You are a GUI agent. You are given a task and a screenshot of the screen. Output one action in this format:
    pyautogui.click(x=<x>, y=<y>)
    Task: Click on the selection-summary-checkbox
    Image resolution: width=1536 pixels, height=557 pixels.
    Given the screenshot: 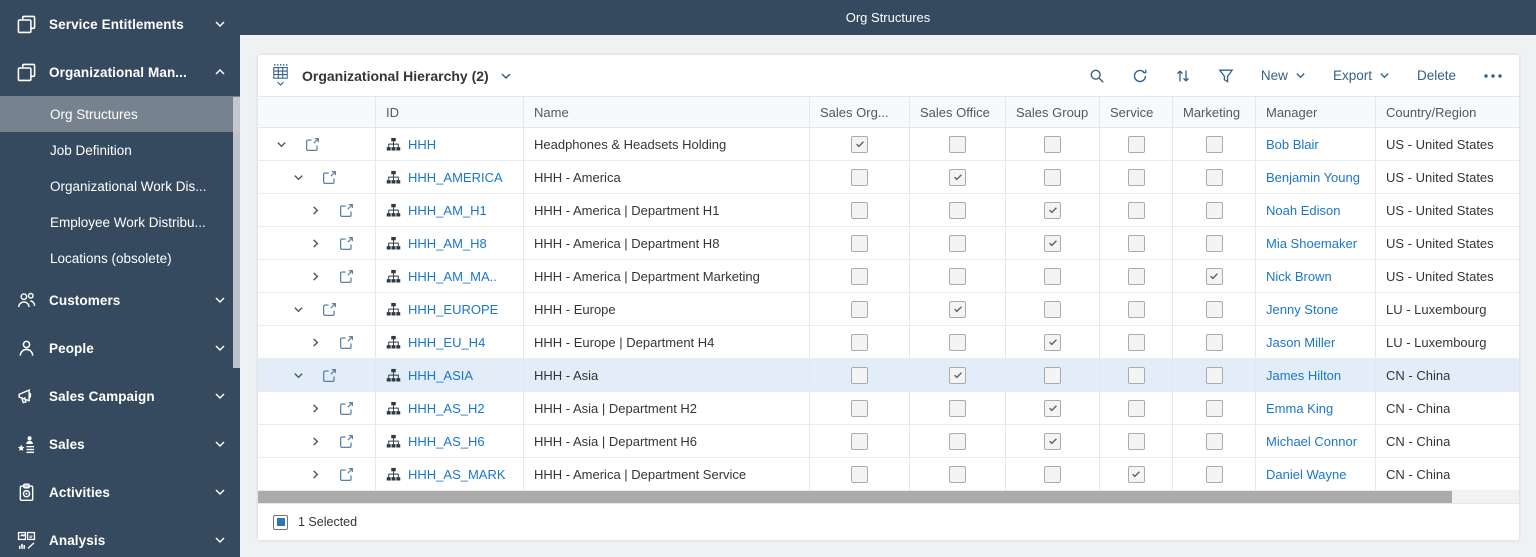 What is the action you would take?
    pyautogui.click(x=280, y=522)
    